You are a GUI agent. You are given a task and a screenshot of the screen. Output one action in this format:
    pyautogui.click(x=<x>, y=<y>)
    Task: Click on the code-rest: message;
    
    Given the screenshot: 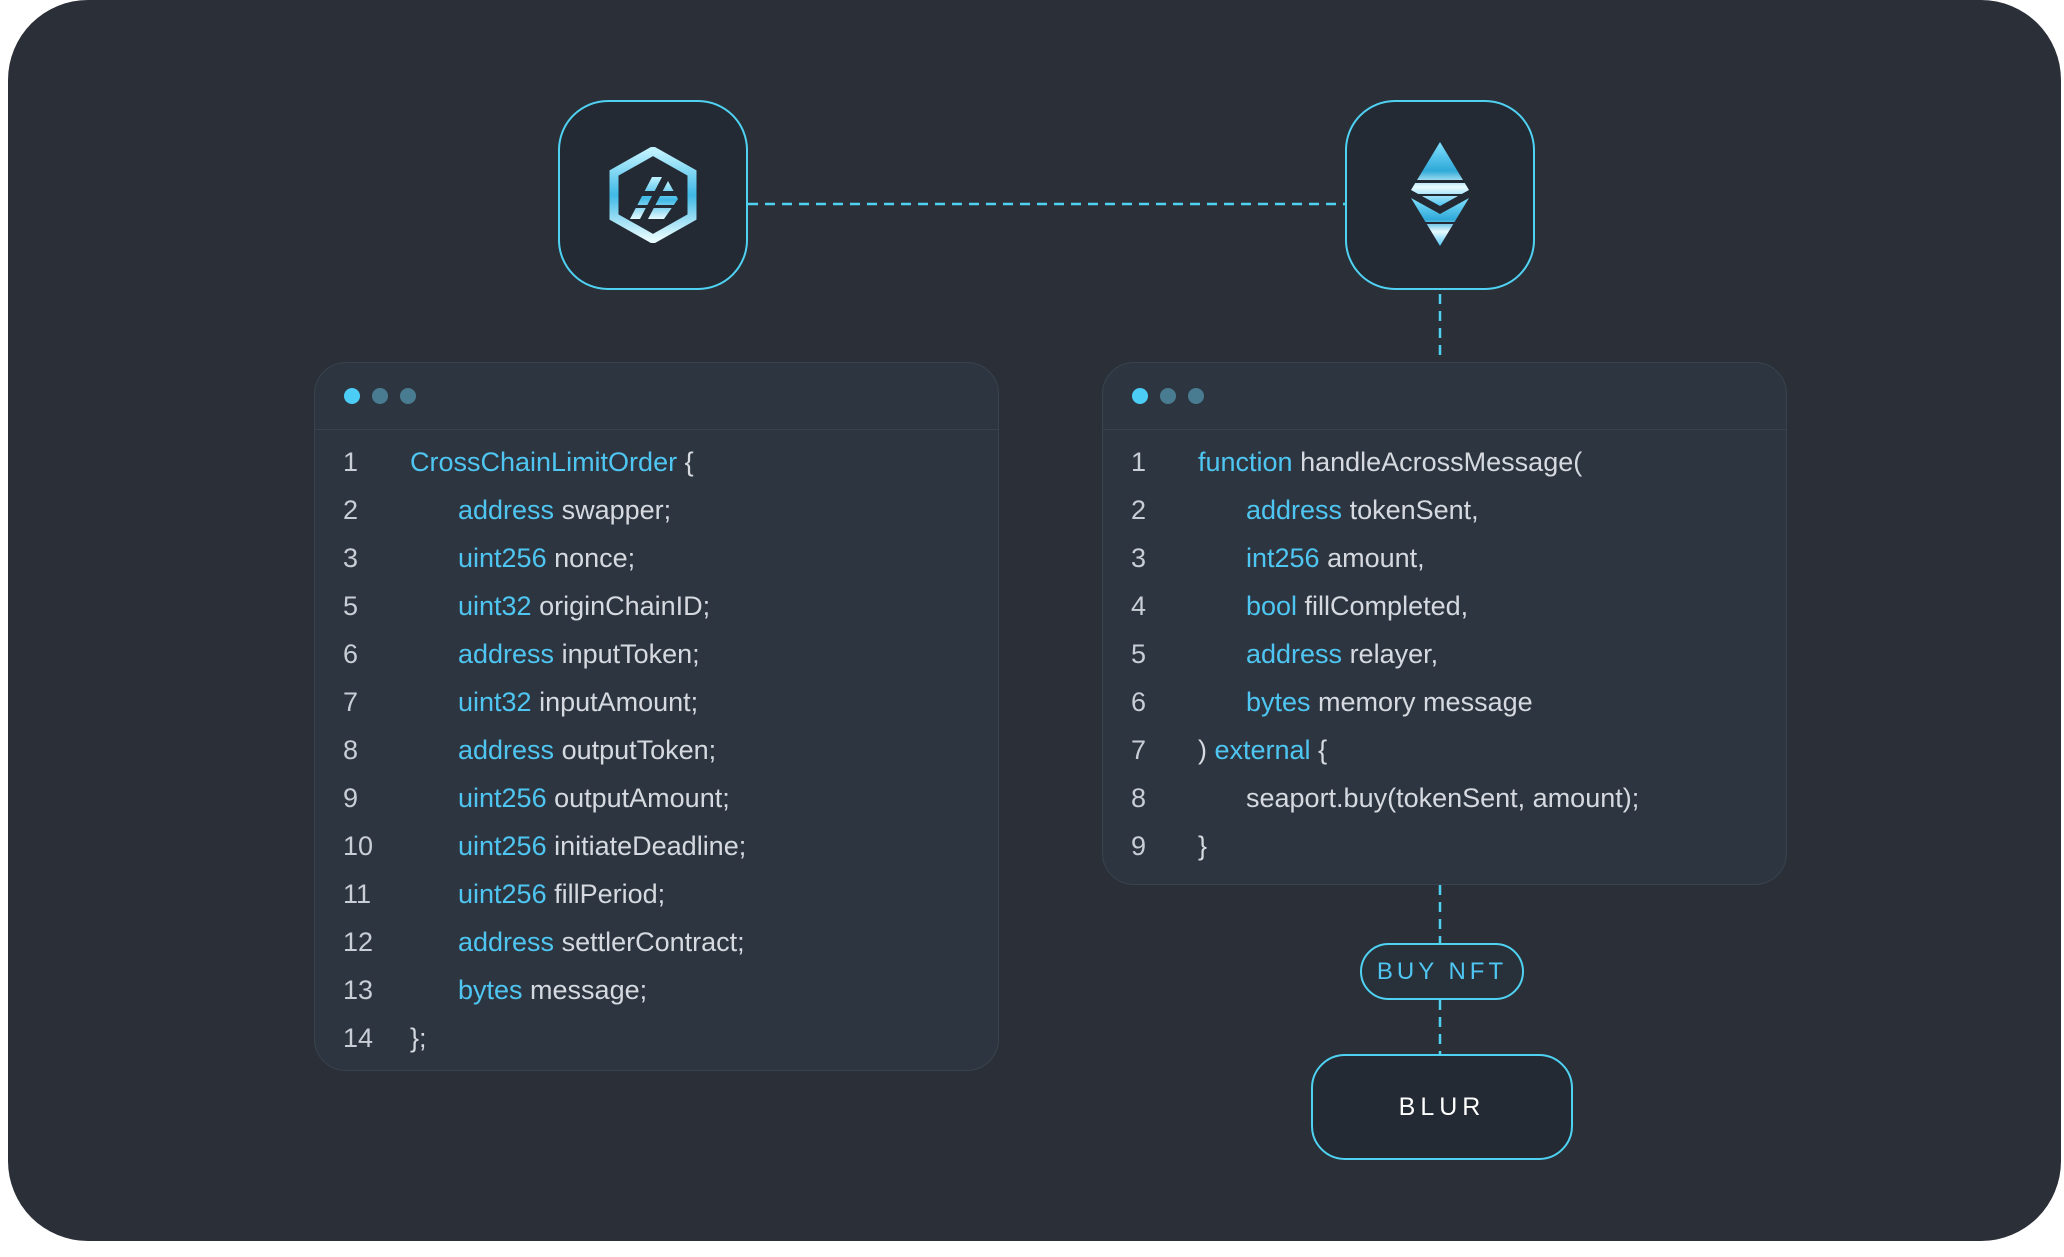 What is the action you would take?
    pyautogui.click(x=585, y=990)
    